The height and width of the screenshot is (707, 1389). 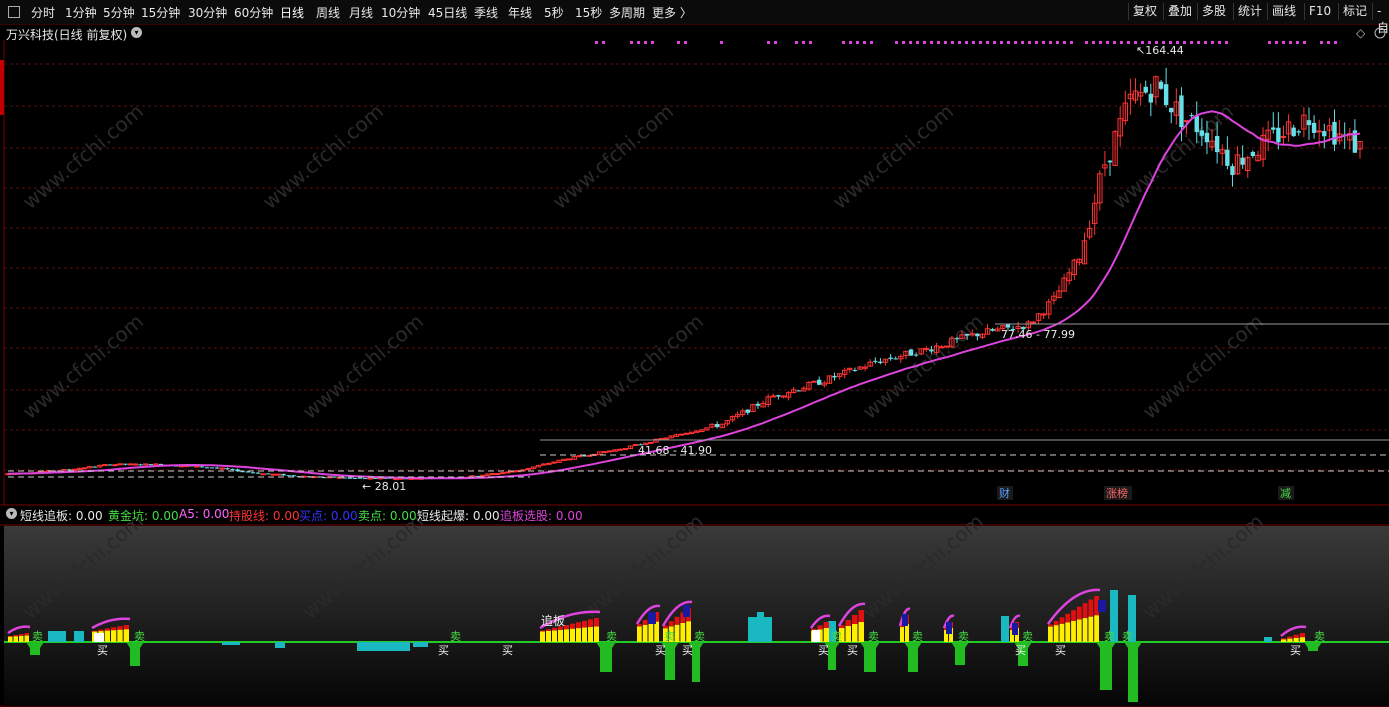 I want to click on indicator-item-1: 黄金坑: 0.00, so click(x=143, y=515).